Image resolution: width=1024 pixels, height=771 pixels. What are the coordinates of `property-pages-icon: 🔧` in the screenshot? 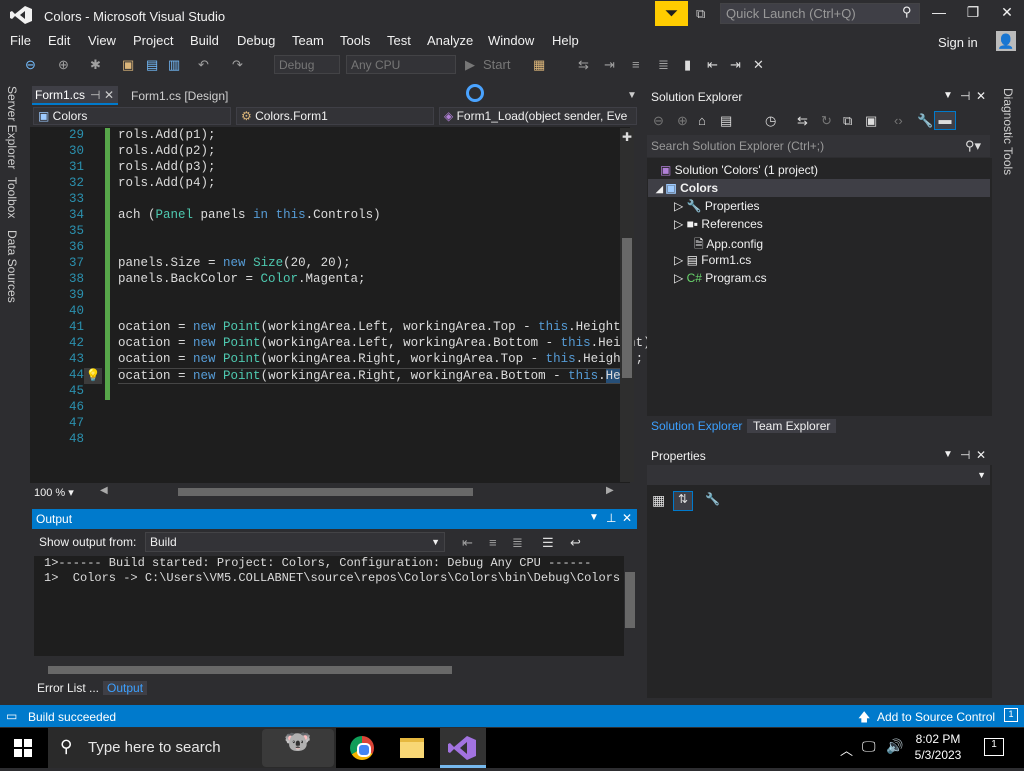 It's located at (712, 499).